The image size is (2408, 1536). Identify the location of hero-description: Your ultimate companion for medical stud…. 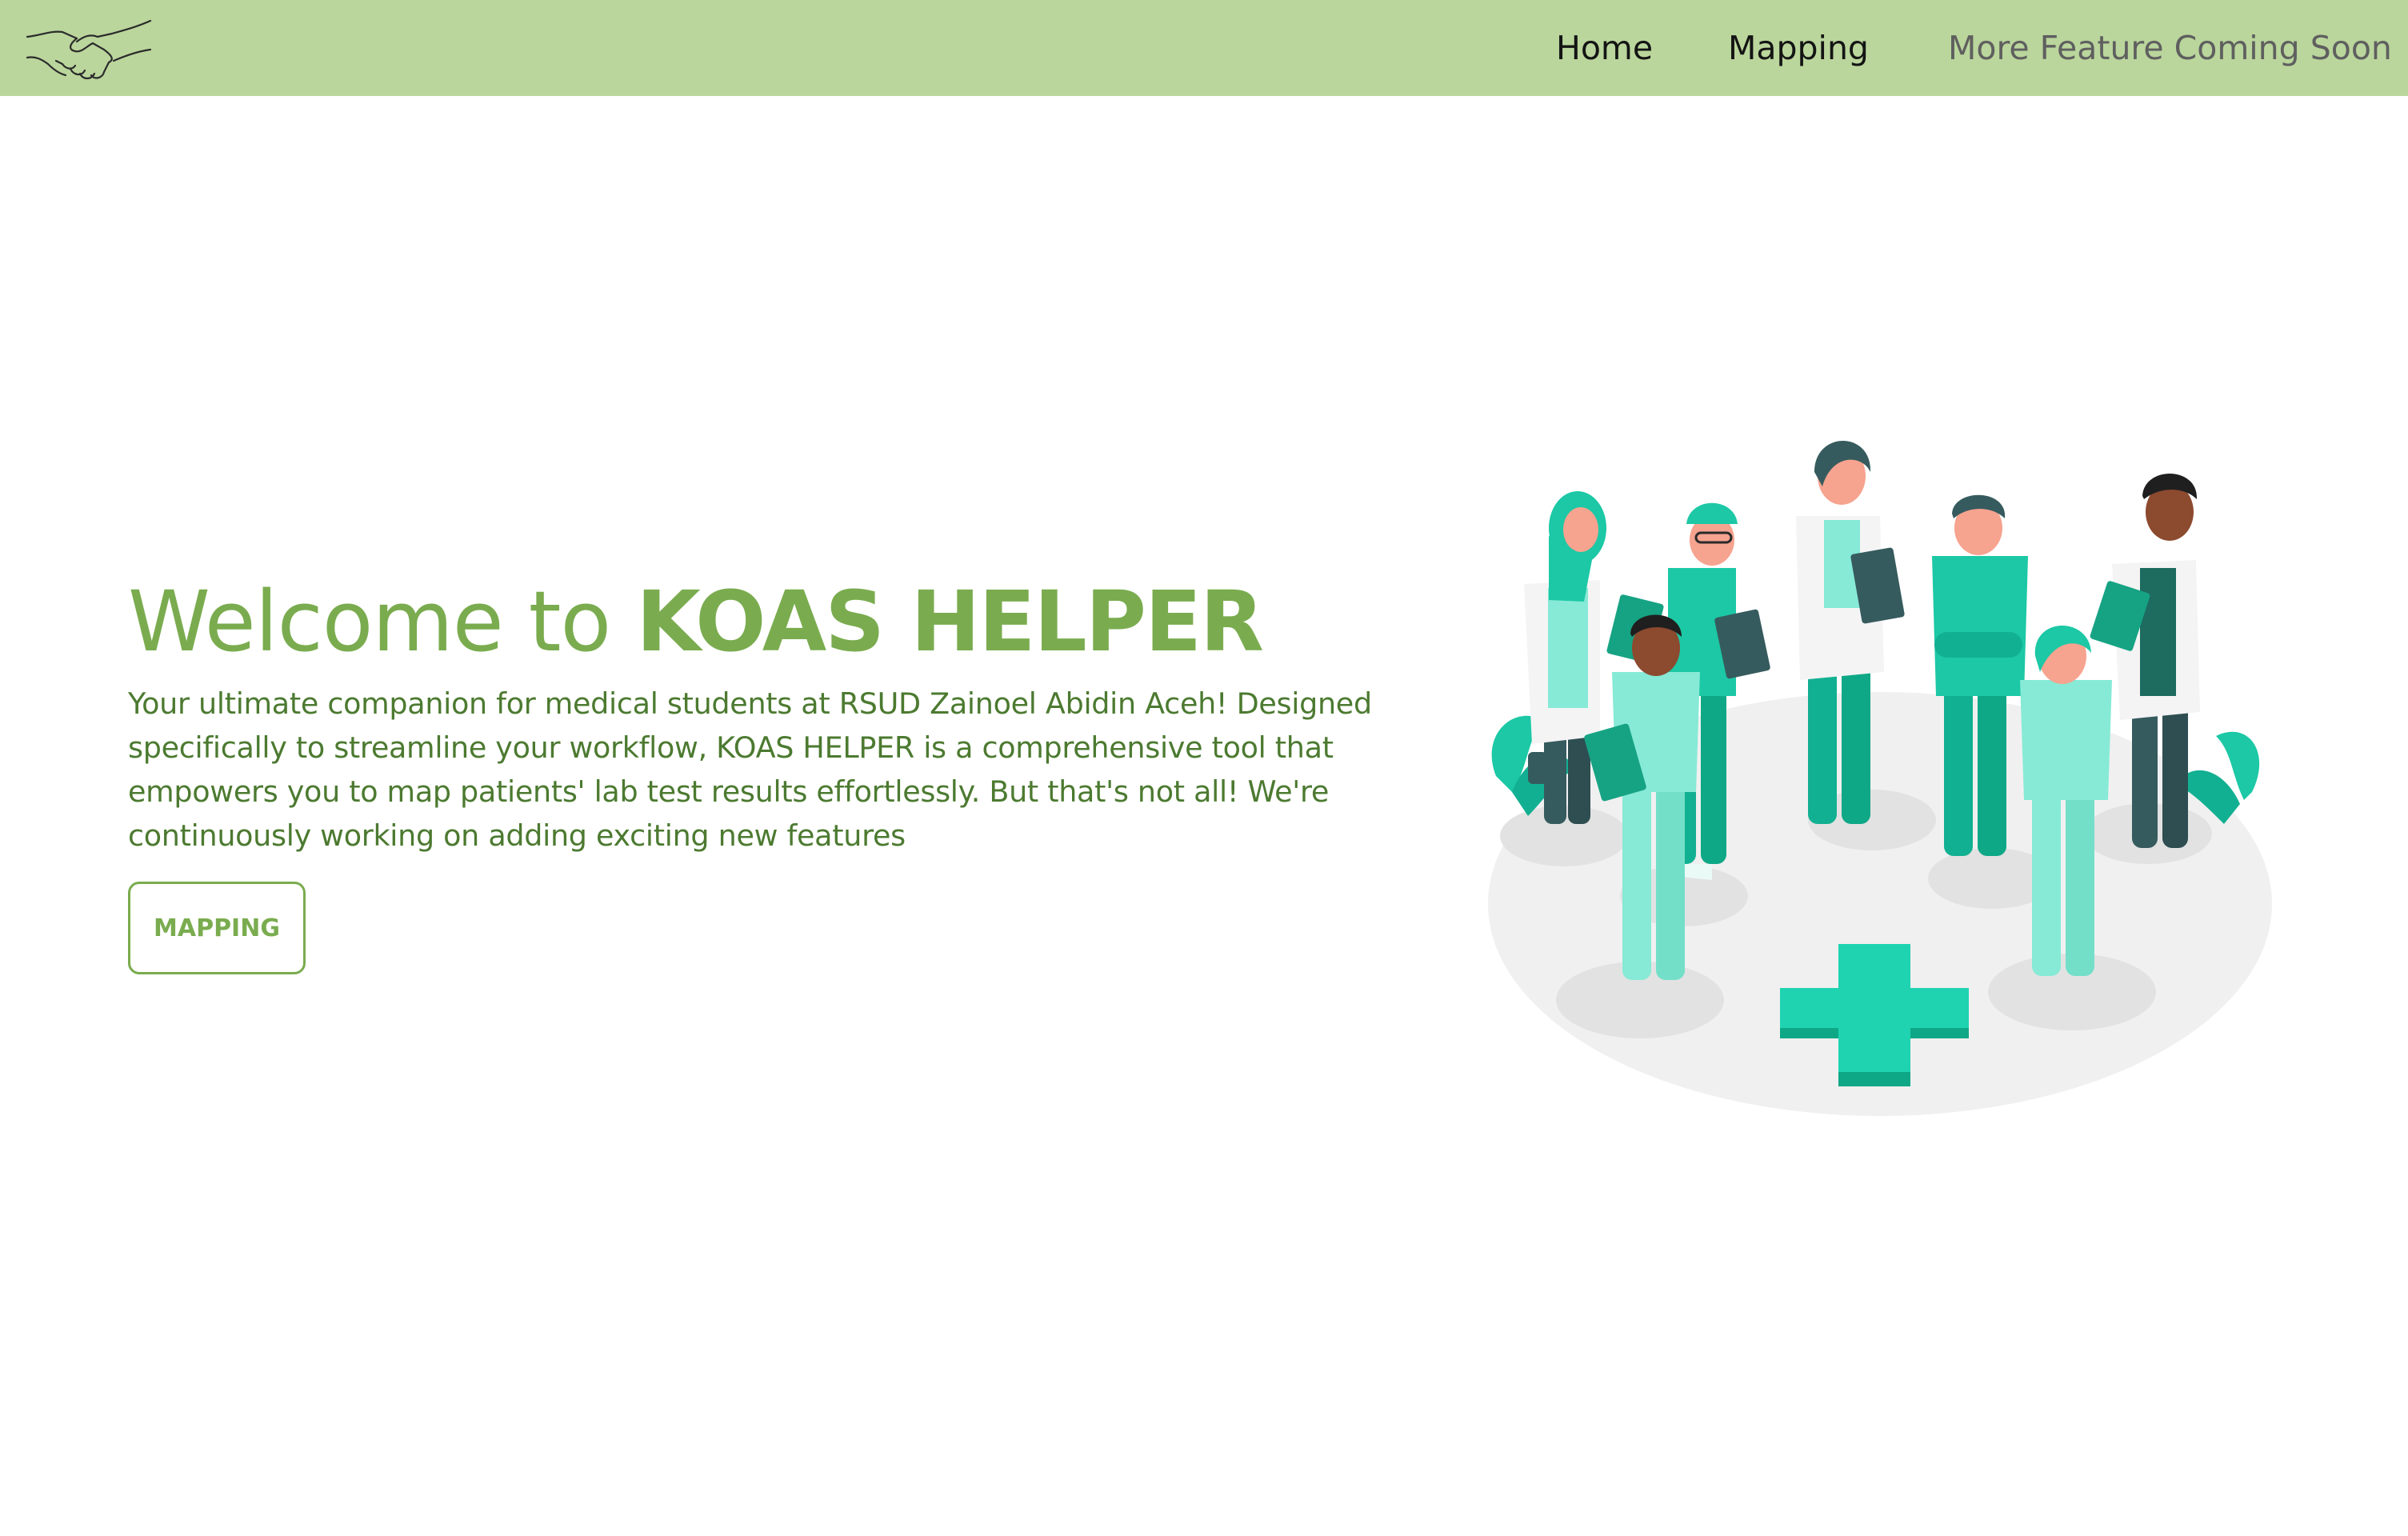
(750, 769).